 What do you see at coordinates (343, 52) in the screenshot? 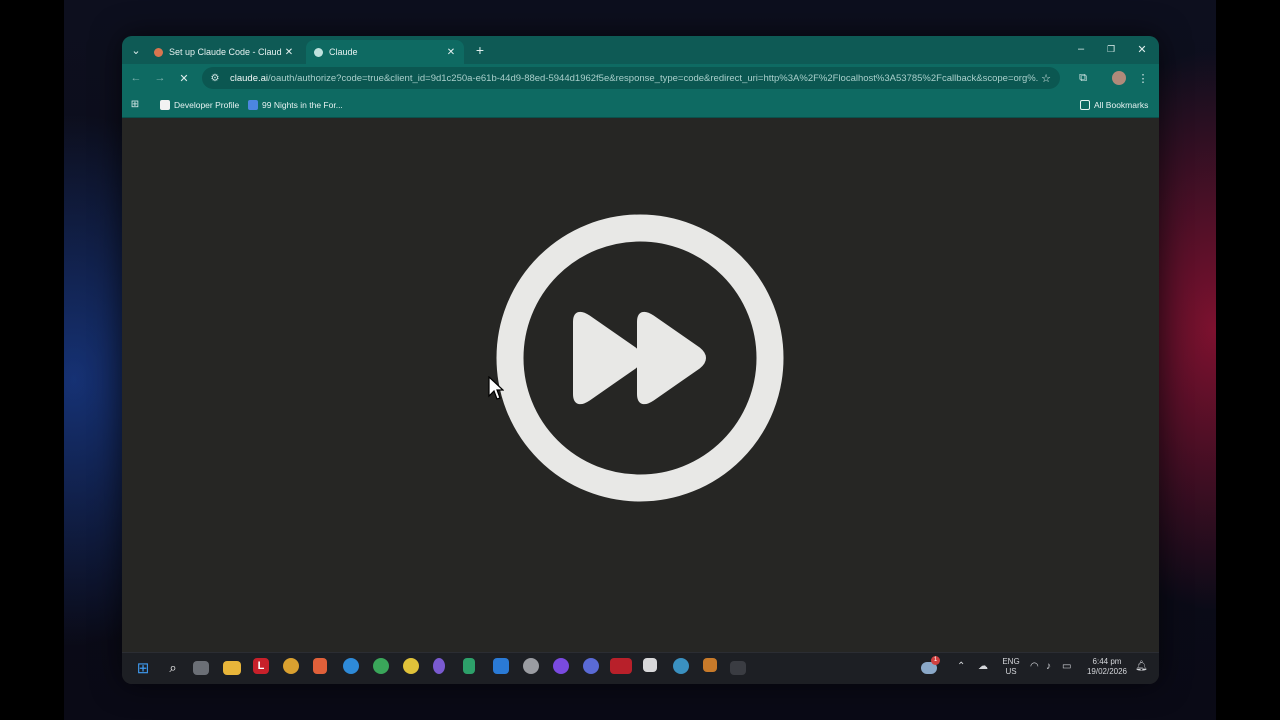
I see `tab-title: Claude` at bounding box center [343, 52].